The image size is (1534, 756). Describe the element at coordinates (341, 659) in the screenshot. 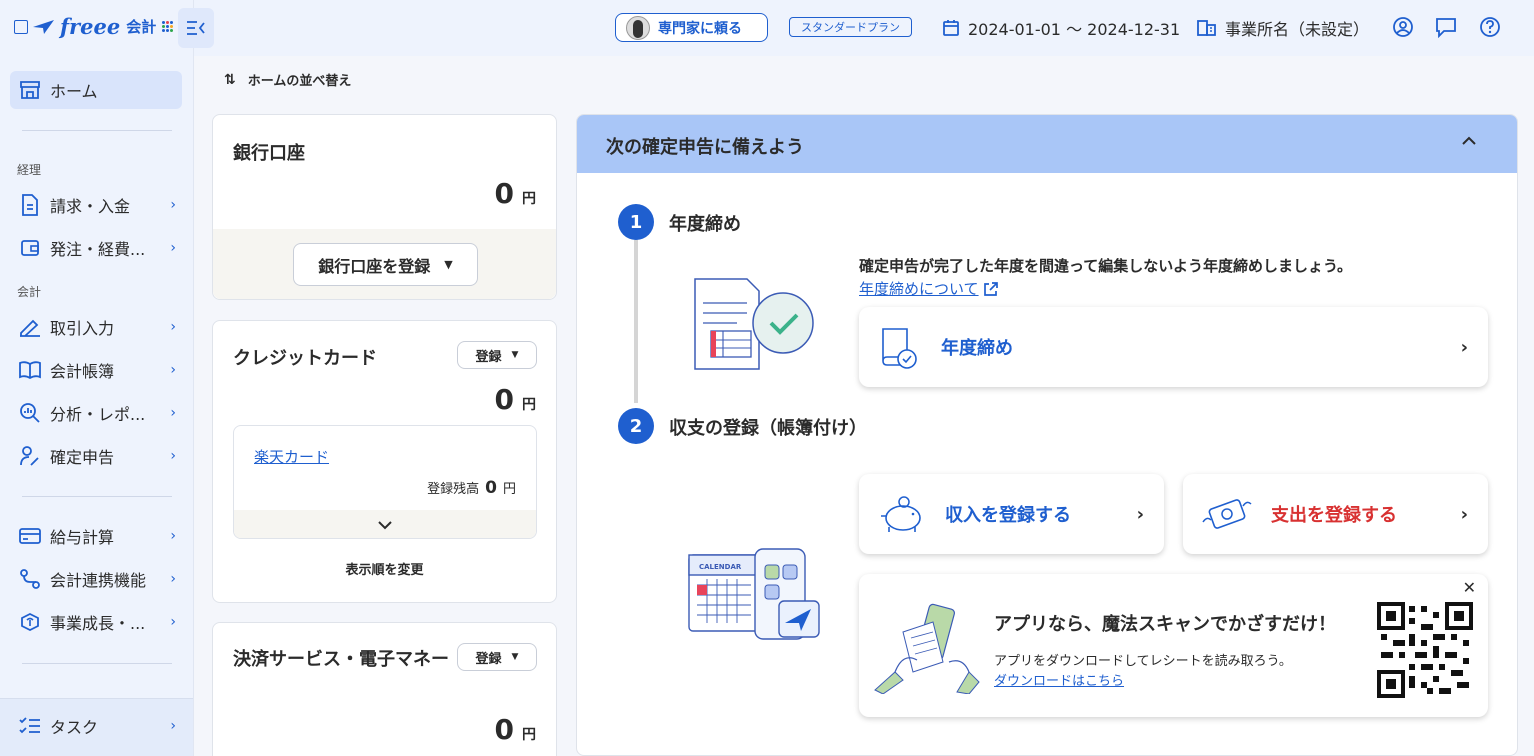

I see `payment-card-title: 決済サービス・電子マネー` at that location.